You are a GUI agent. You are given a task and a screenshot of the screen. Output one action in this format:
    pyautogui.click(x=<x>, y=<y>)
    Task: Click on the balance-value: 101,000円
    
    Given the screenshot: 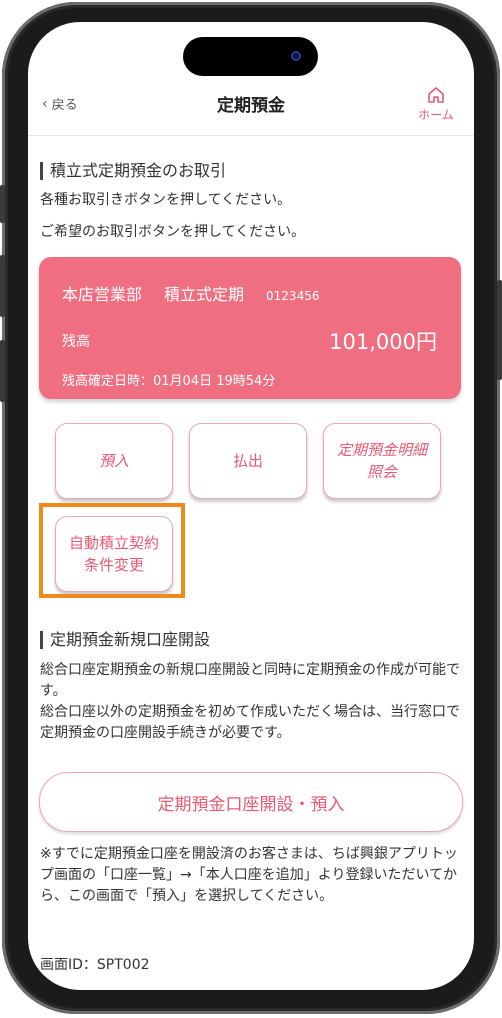 What is the action you would take?
    pyautogui.click(x=383, y=342)
    